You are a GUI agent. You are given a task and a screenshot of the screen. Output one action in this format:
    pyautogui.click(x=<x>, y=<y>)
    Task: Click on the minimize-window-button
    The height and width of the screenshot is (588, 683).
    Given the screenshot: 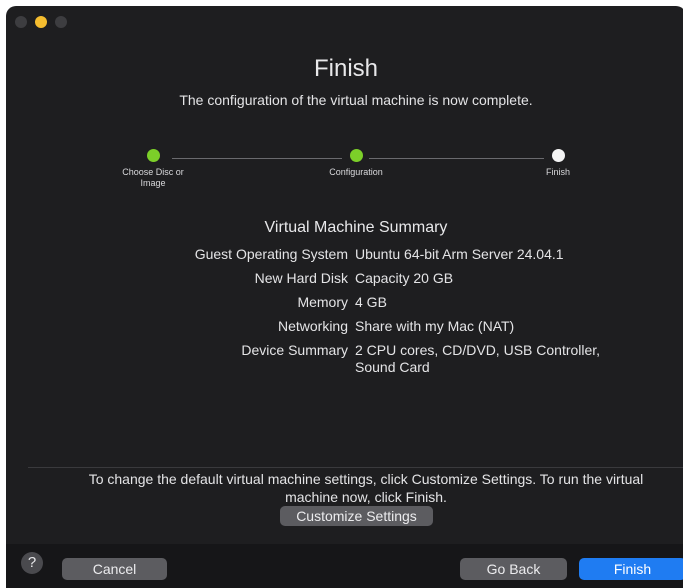 What is the action you would take?
    pyautogui.click(x=41, y=22)
    